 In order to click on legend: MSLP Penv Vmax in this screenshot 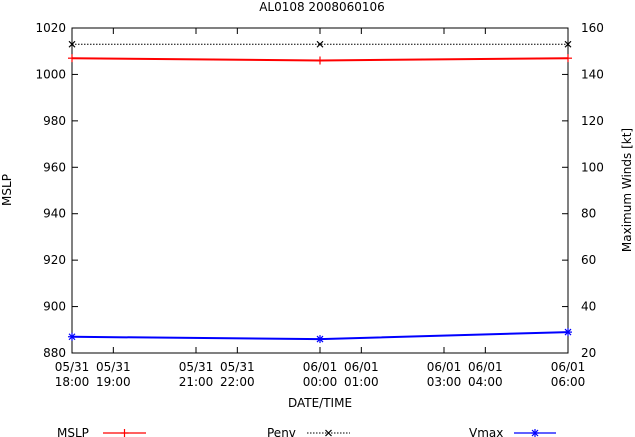, I will do `click(306, 431)`.